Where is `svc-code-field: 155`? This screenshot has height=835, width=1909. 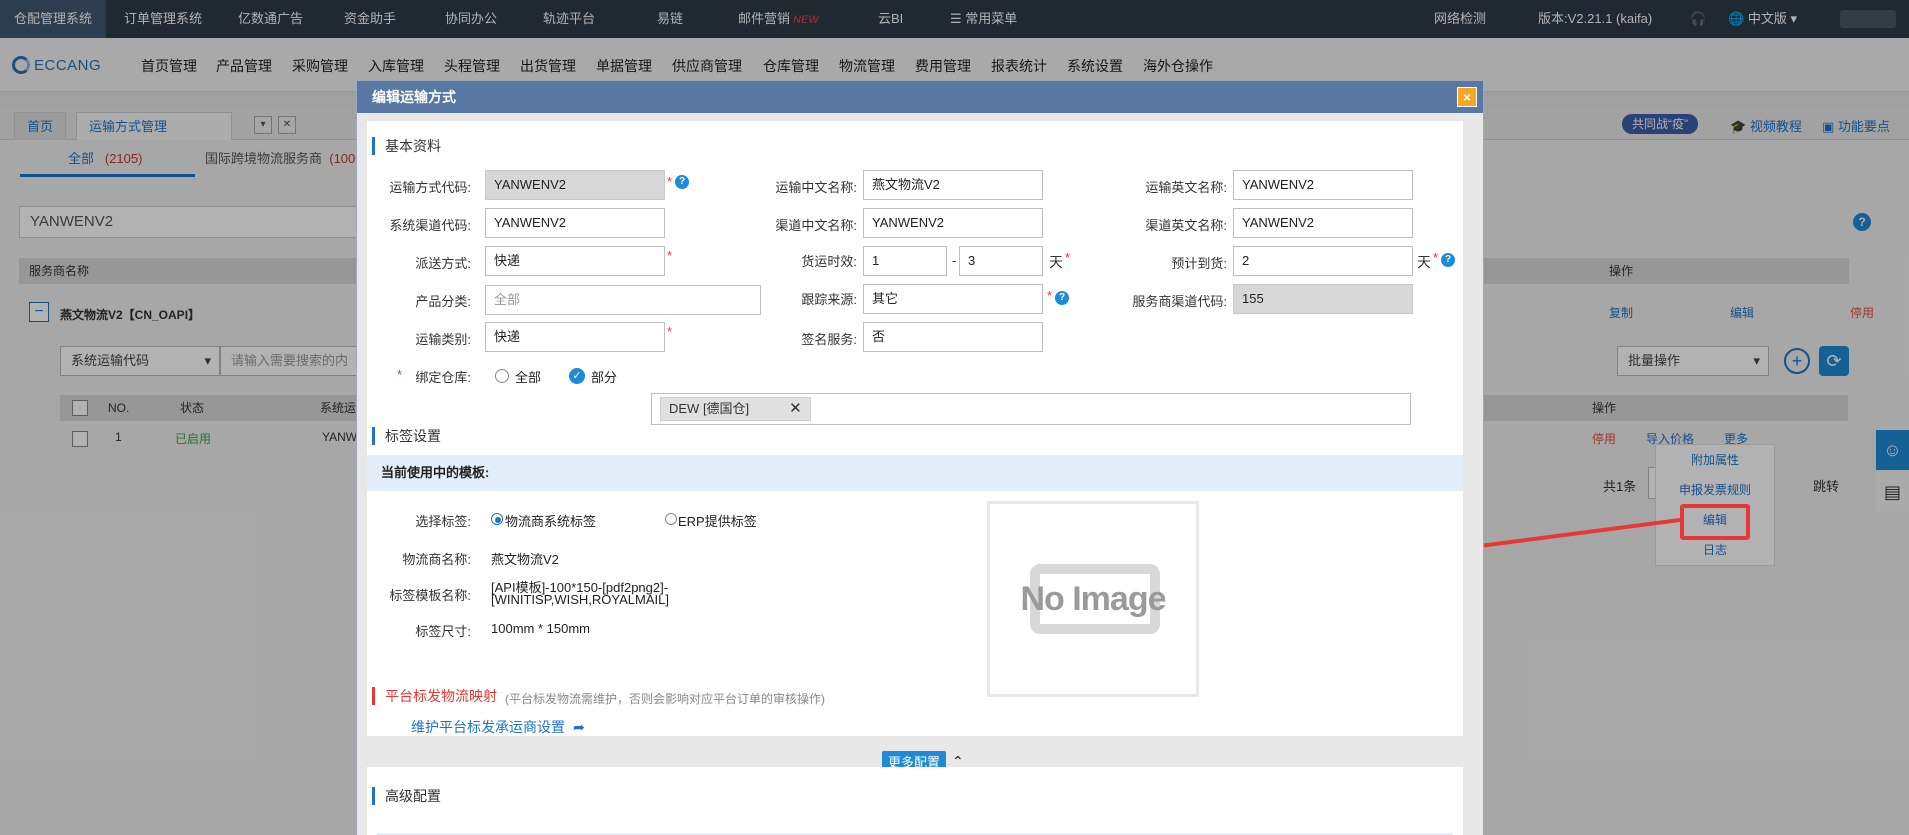
svc-code-field: 155 is located at coordinates (1323, 299).